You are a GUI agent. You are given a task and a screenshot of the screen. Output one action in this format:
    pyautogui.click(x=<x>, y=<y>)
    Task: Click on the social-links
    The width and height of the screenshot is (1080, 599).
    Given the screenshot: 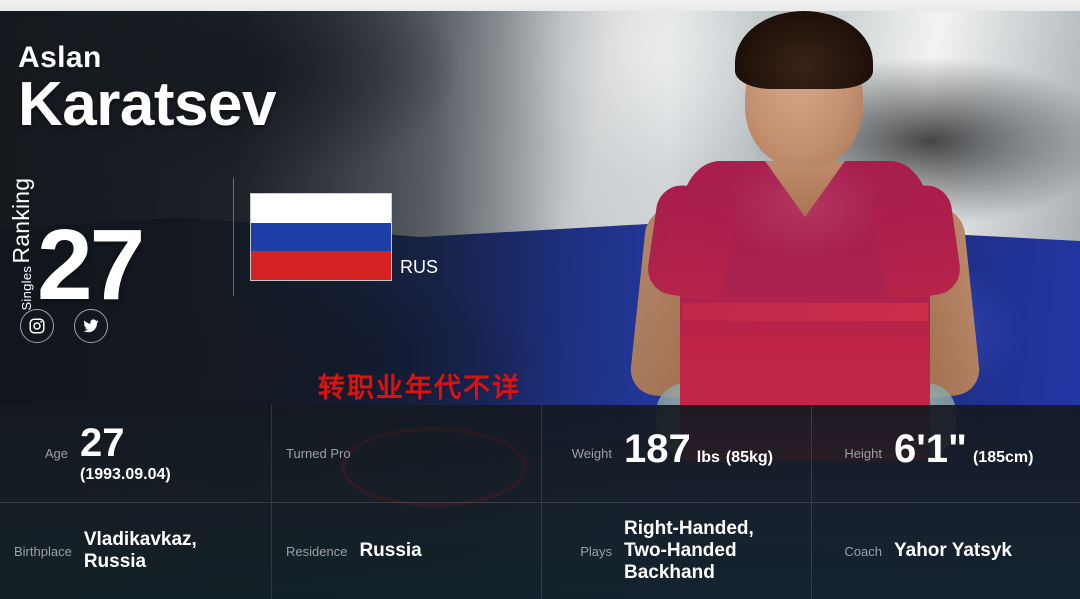 What is the action you would take?
    pyautogui.click(x=64, y=326)
    